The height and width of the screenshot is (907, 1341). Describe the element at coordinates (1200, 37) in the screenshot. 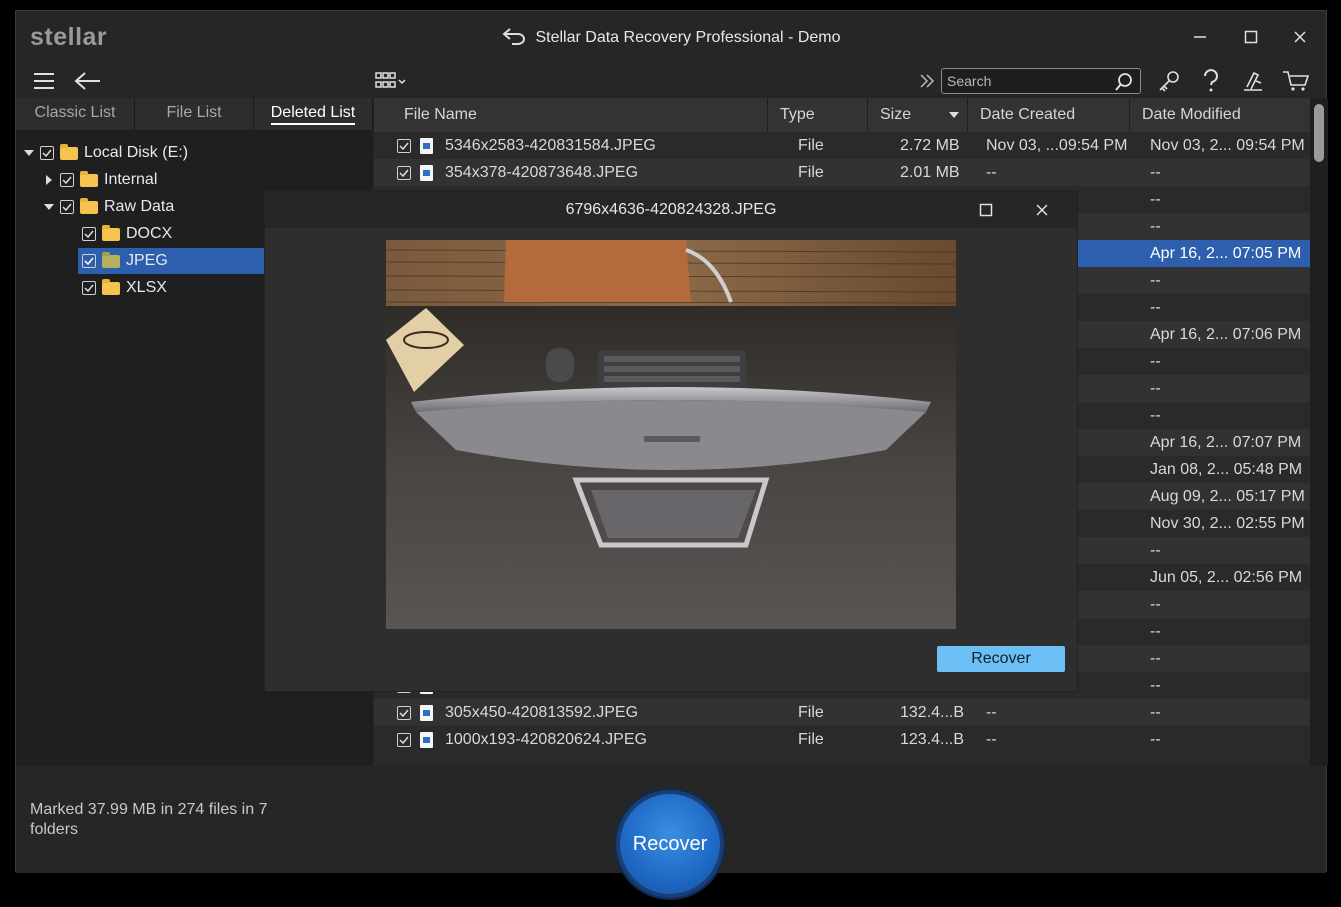

I see `minimize-icon` at that location.